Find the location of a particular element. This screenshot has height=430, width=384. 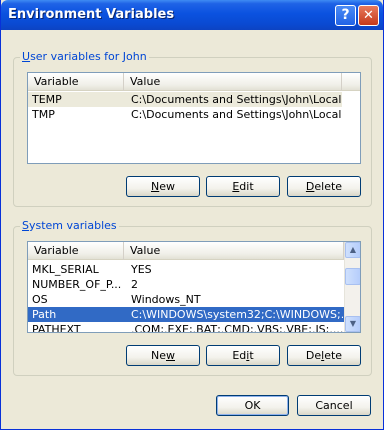

variable-name: TEMP is located at coordinates (47, 99).